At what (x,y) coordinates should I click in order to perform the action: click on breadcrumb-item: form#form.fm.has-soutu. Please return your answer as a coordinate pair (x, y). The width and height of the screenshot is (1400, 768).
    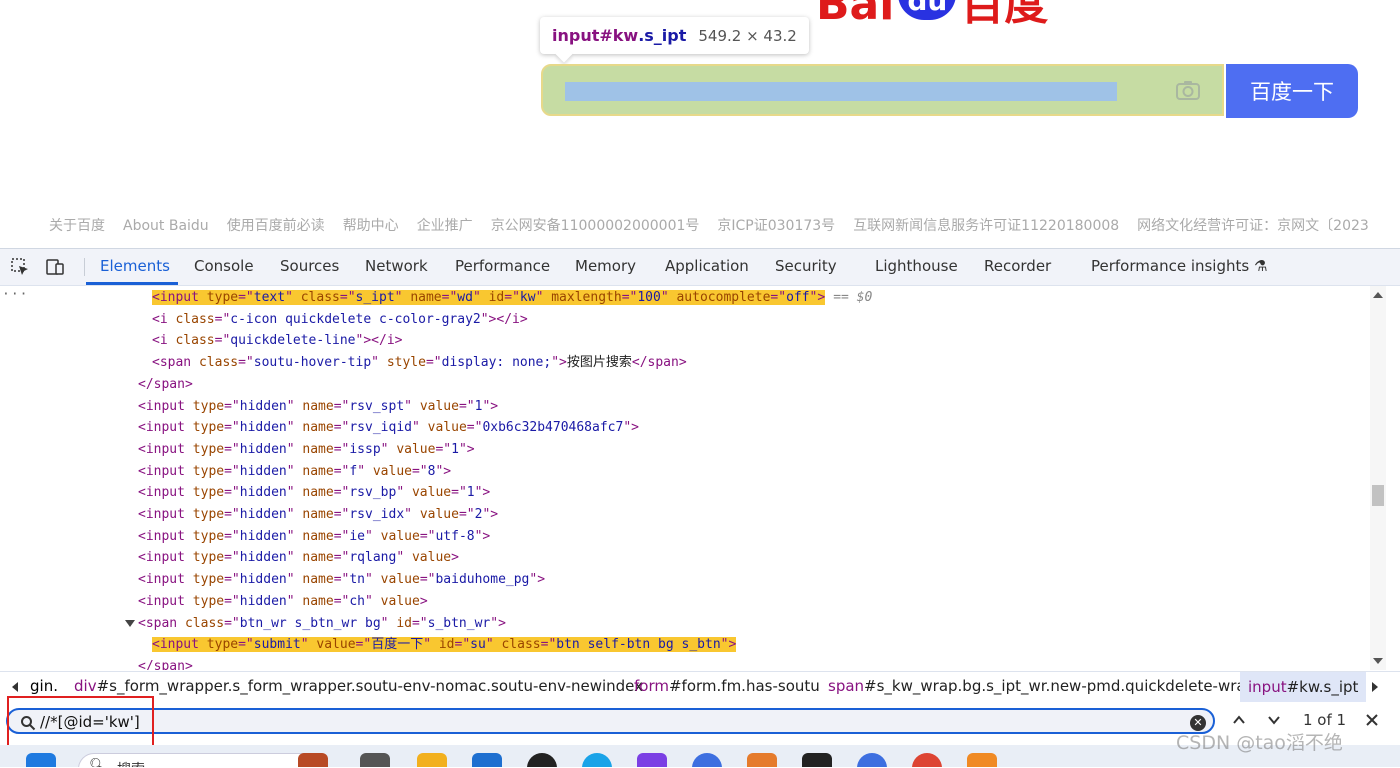
    Looking at the image, I should click on (727, 686).